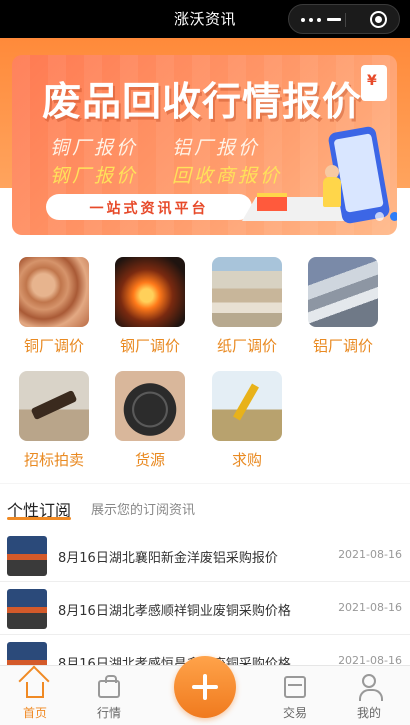 This screenshot has width=410, height=725. What do you see at coordinates (371, 687) in the screenshot?
I see `user-icon` at bounding box center [371, 687].